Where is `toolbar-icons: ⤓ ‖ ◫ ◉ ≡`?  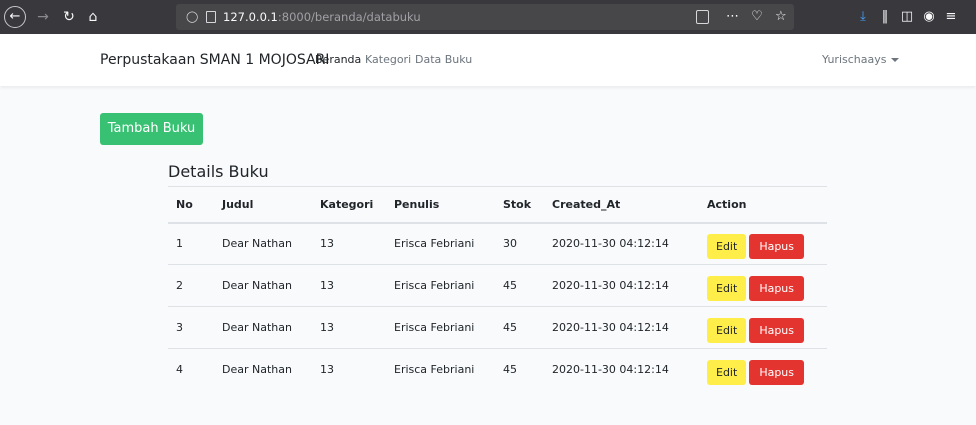 toolbar-icons: ⤓ ‖ ◫ ◉ ≡ is located at coordinates (907, 17).